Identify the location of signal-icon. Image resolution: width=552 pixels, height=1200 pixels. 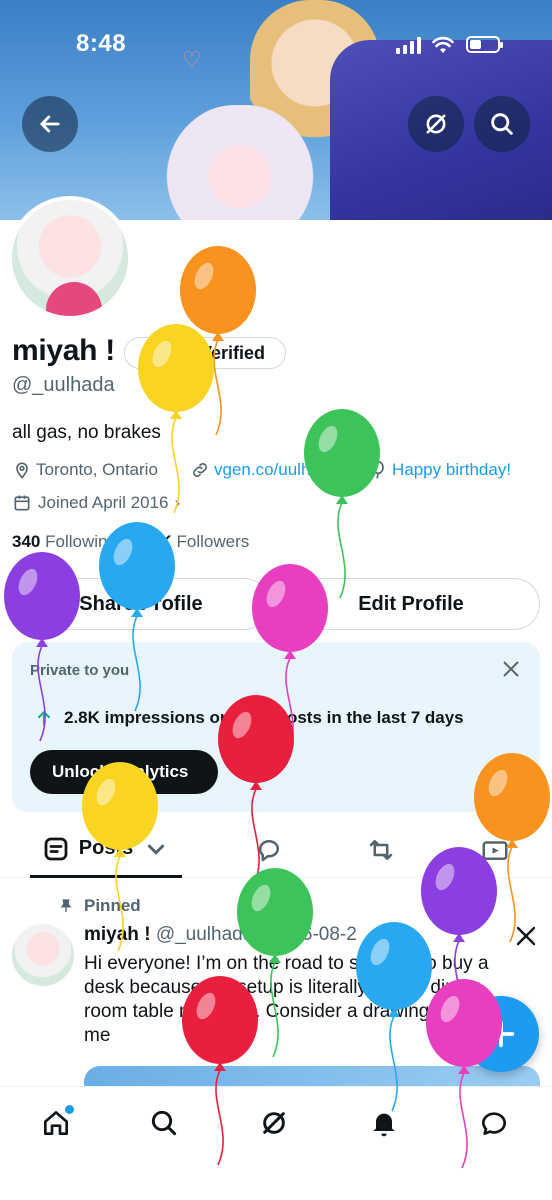
(408, 45).